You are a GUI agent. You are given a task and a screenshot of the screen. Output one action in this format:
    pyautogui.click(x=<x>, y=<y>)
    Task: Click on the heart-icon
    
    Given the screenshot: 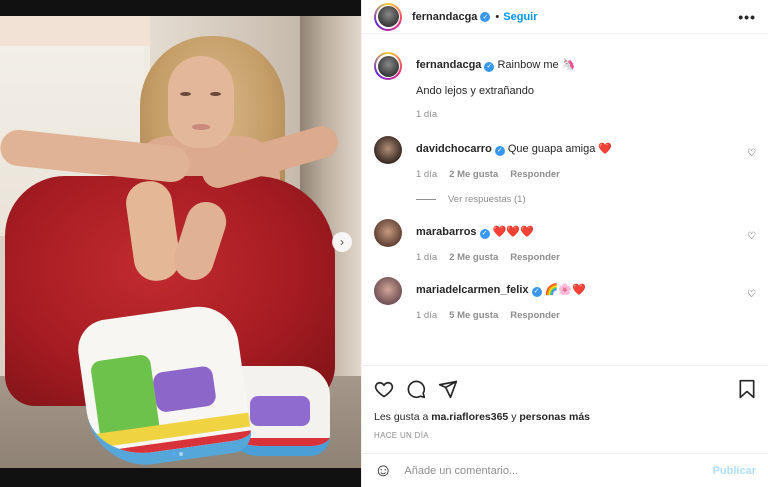 What is the action you would take?
    pyautogui.click(x=384, y=389)
    